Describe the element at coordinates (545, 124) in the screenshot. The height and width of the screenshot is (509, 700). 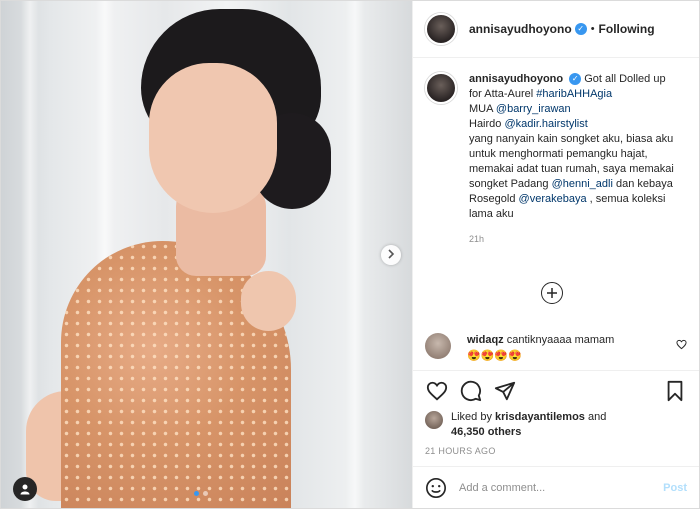
I see `mention-link: @kadir.hairstylist` at that location.